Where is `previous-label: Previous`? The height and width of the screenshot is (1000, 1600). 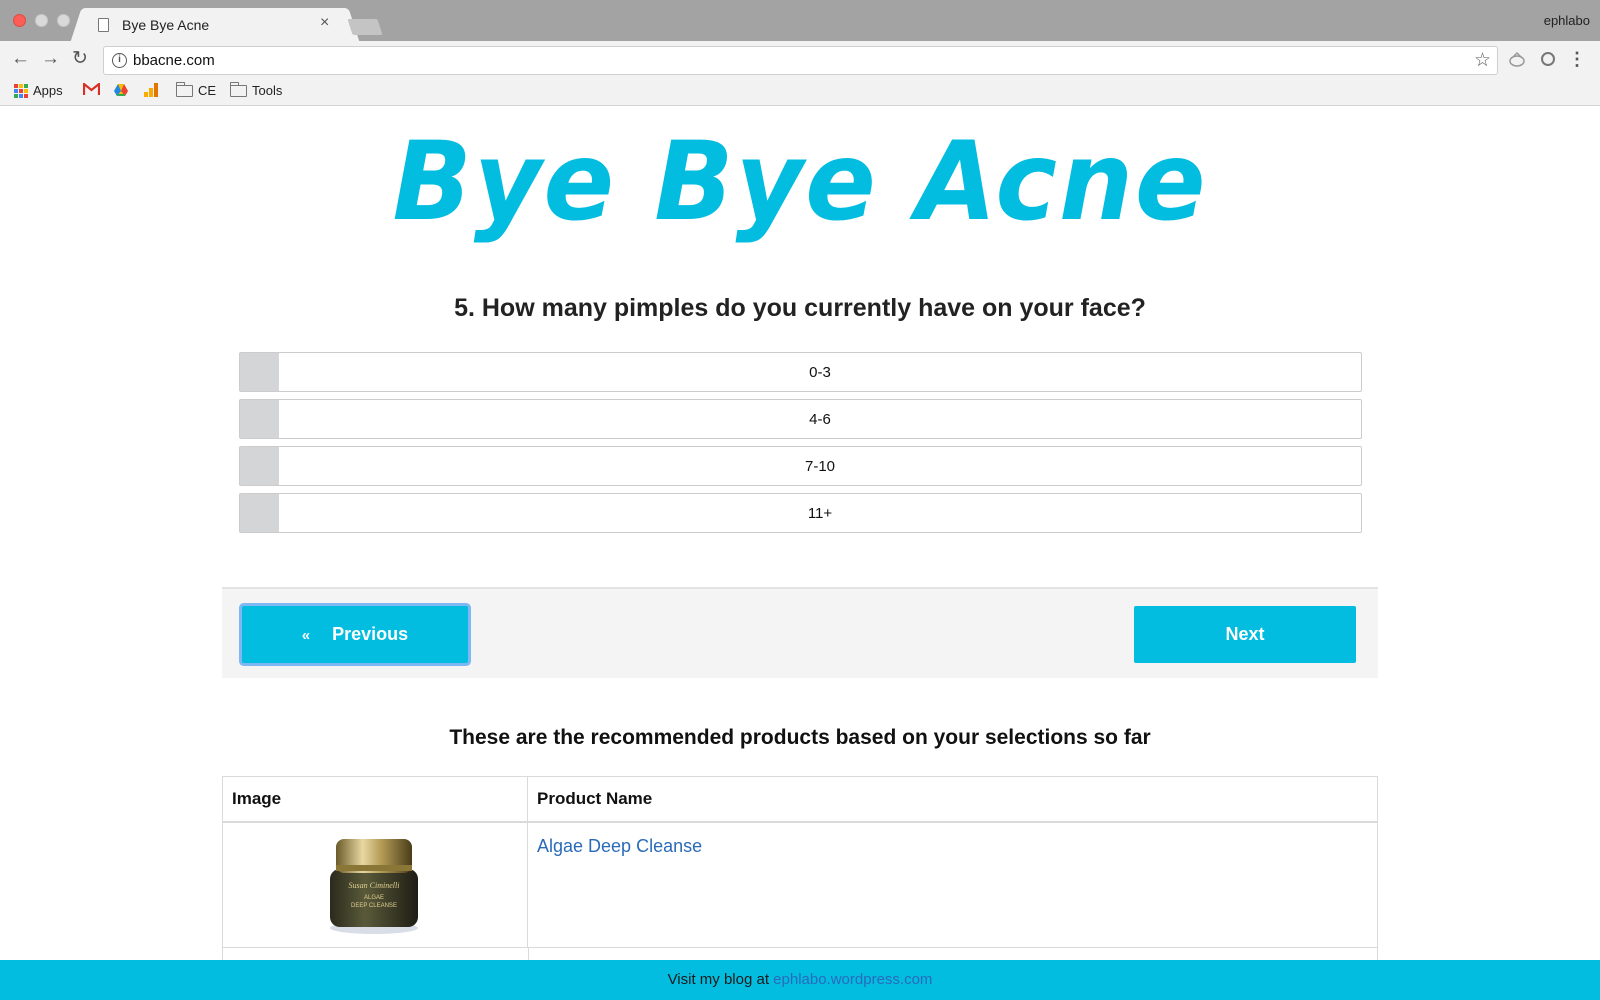
previous-label: Previous is located at coordinates (370, 634).